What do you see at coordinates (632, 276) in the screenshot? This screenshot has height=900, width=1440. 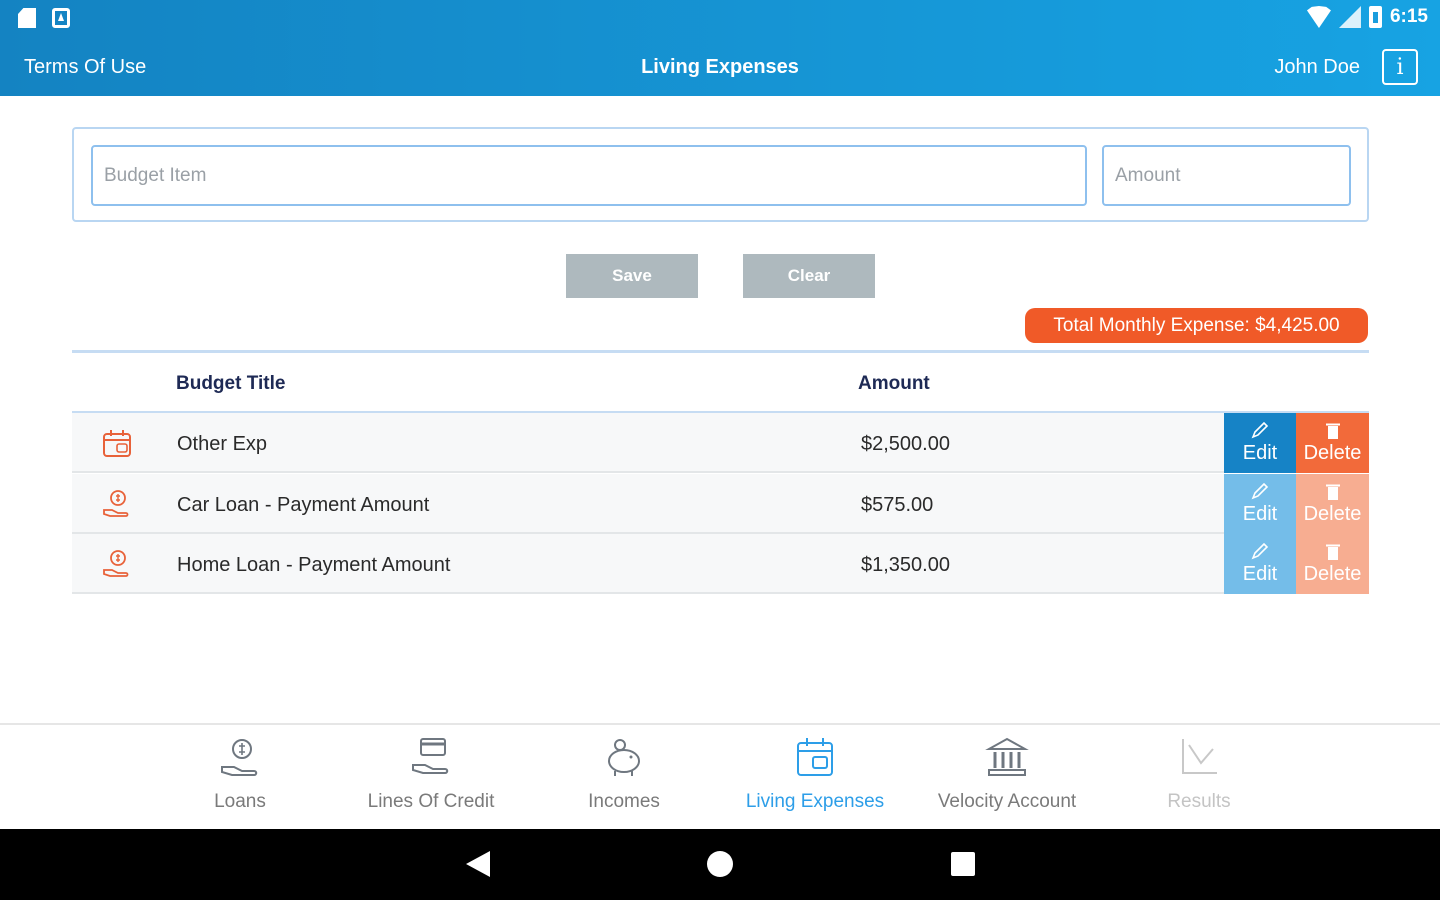 I see `save-button: Save` at bounding box center [632, 276].